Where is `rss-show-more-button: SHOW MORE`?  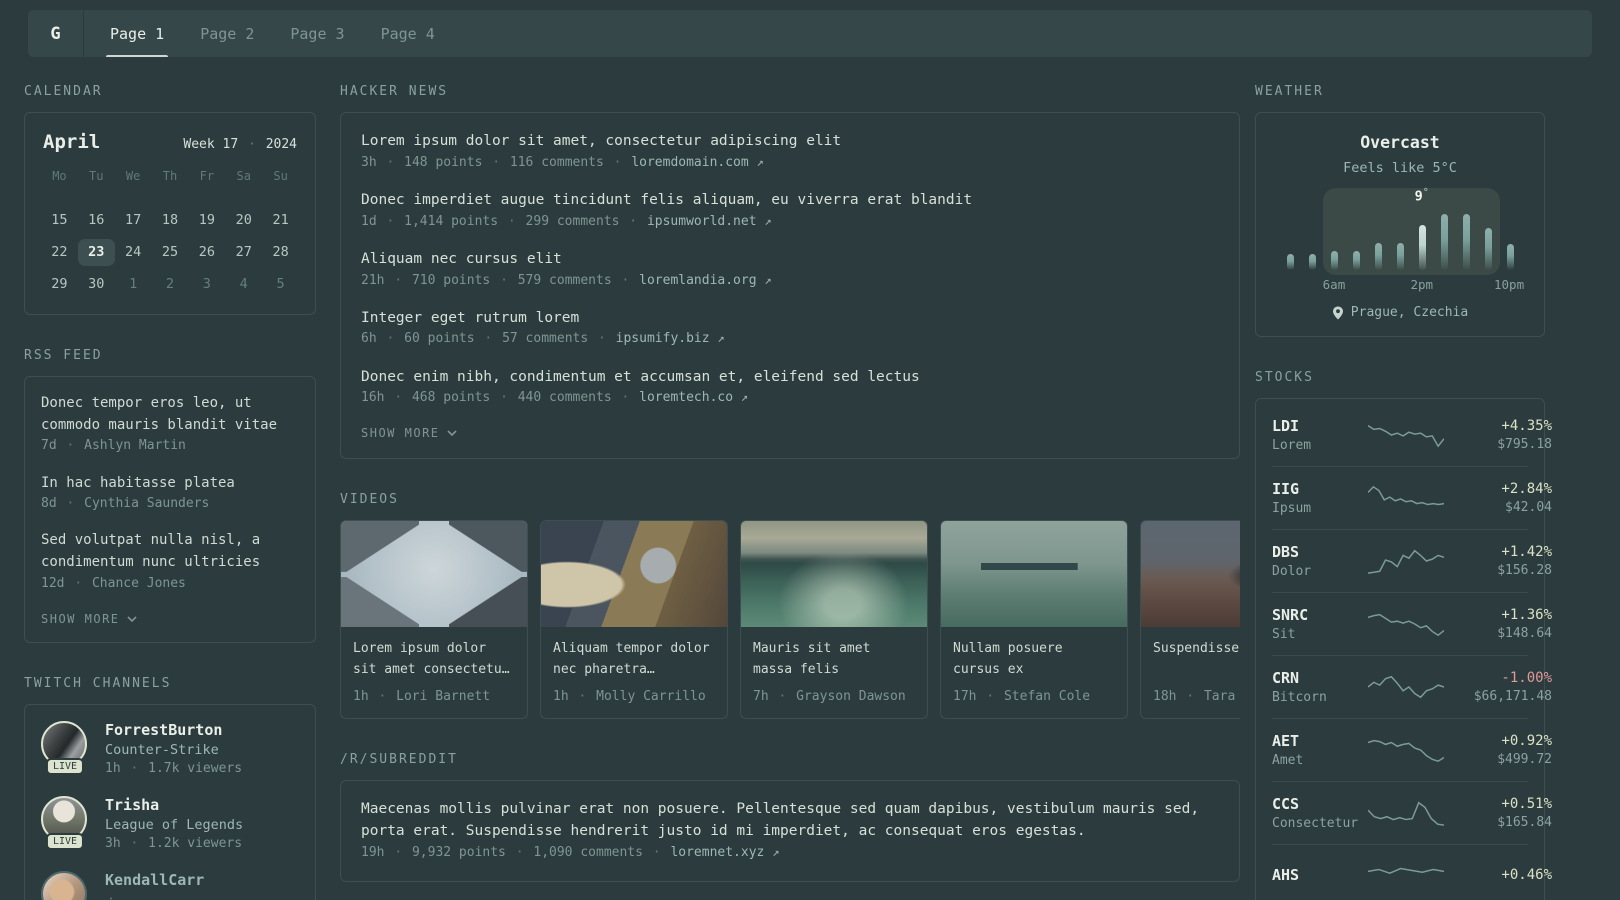
rss-show-more-button: SHOW MORE is located at coordinates (170, 619).